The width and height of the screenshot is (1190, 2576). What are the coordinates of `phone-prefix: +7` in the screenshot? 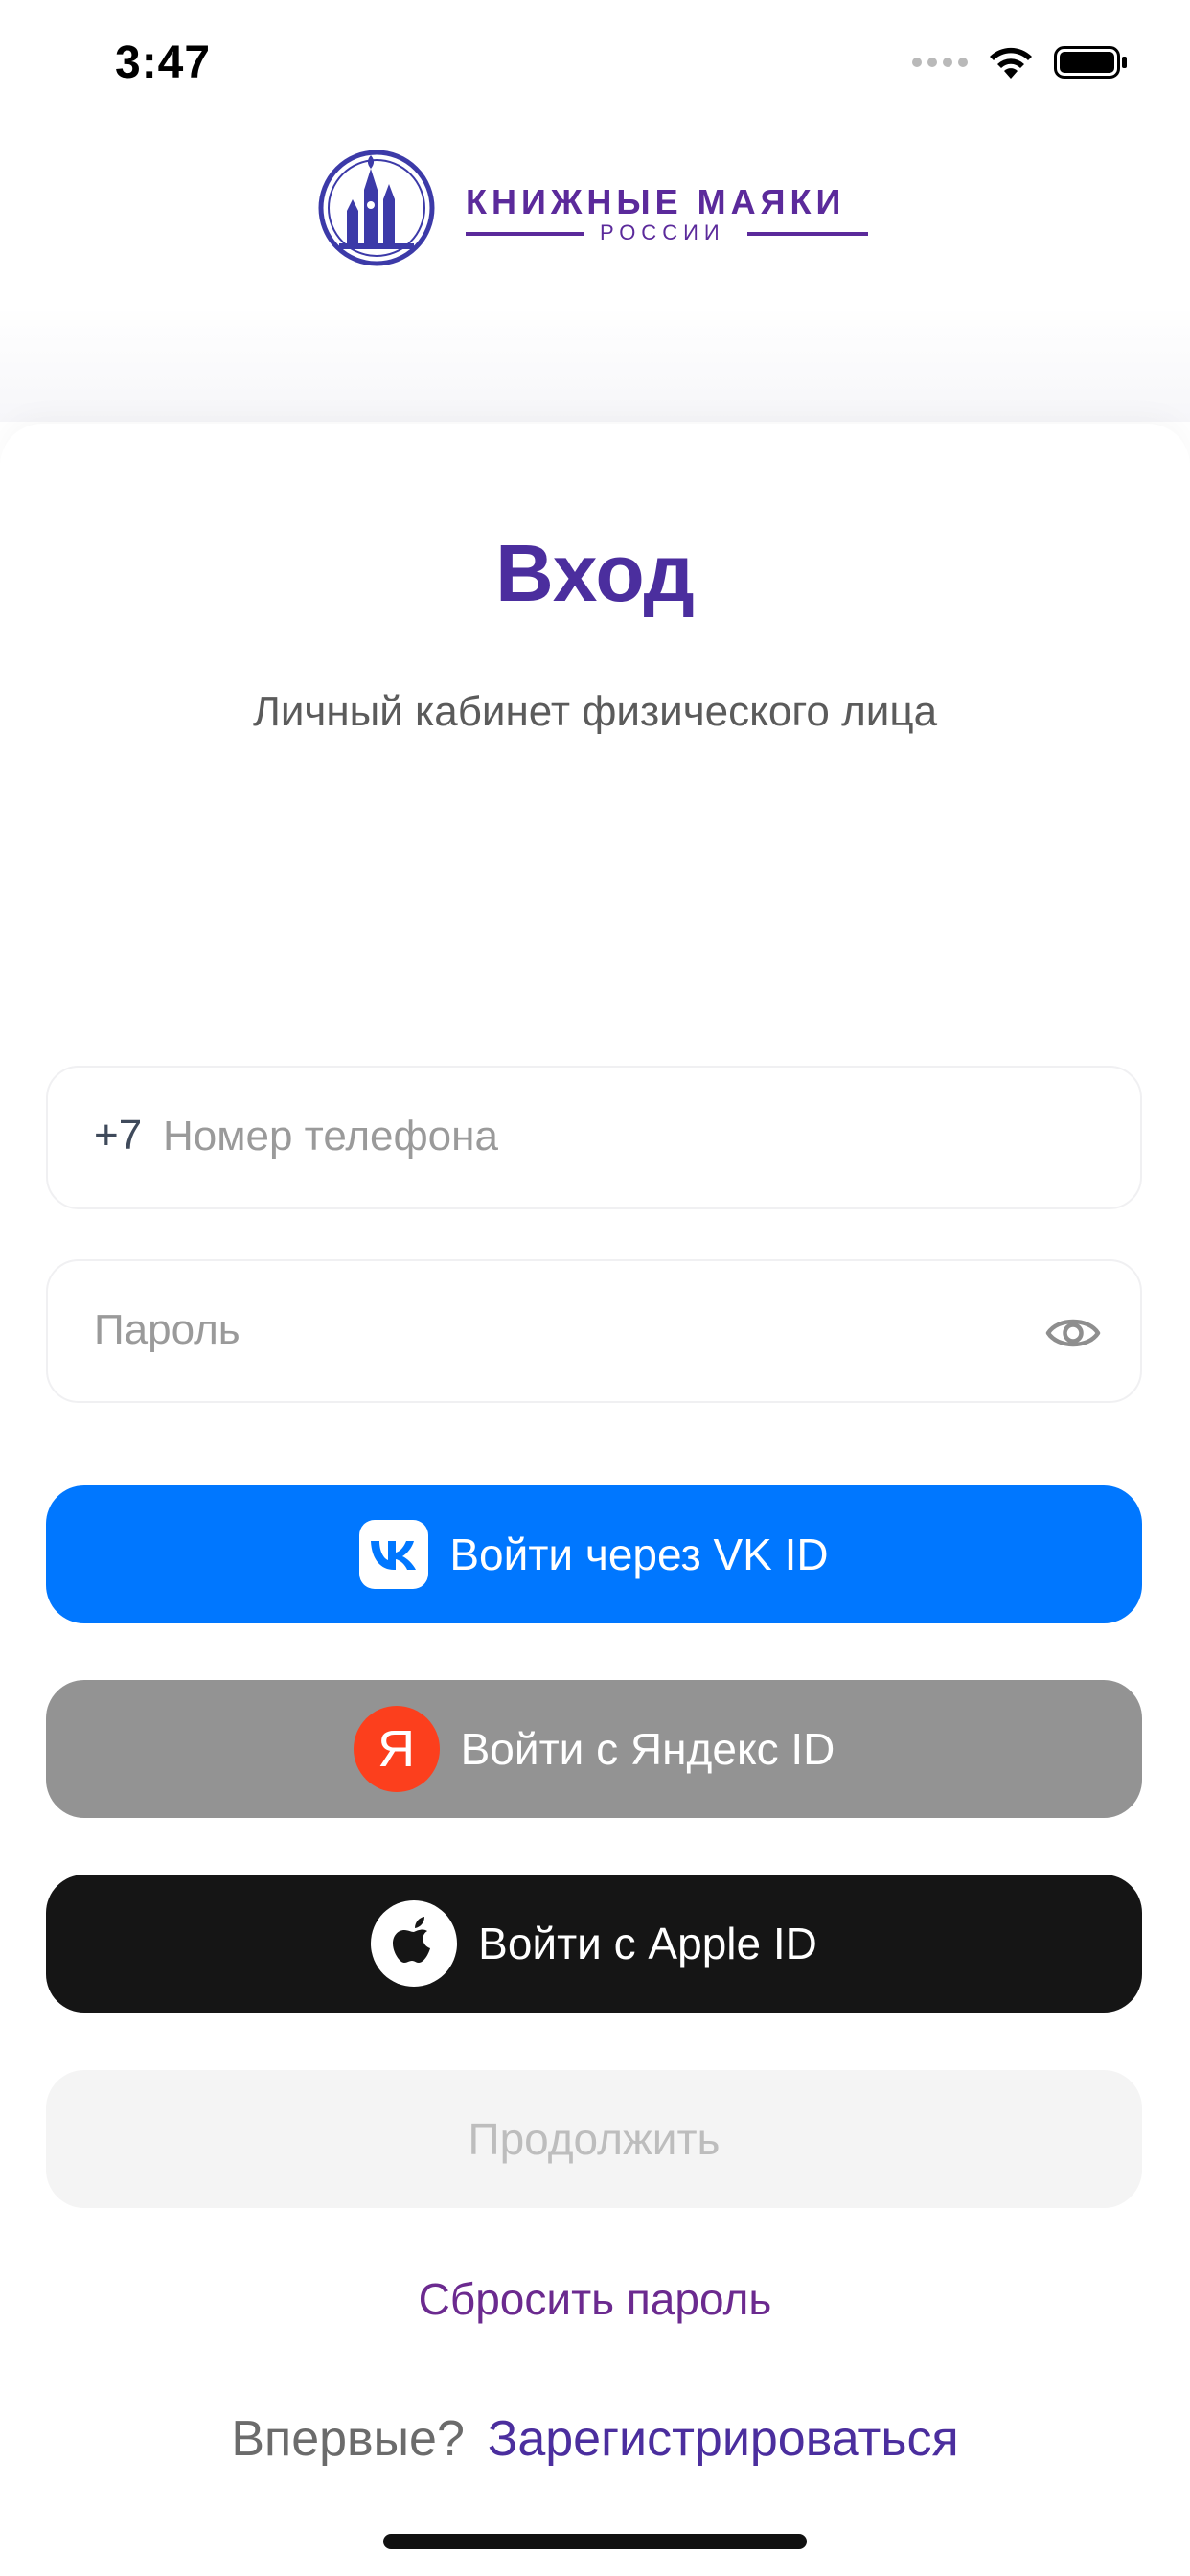 It's located at (119, 1135).